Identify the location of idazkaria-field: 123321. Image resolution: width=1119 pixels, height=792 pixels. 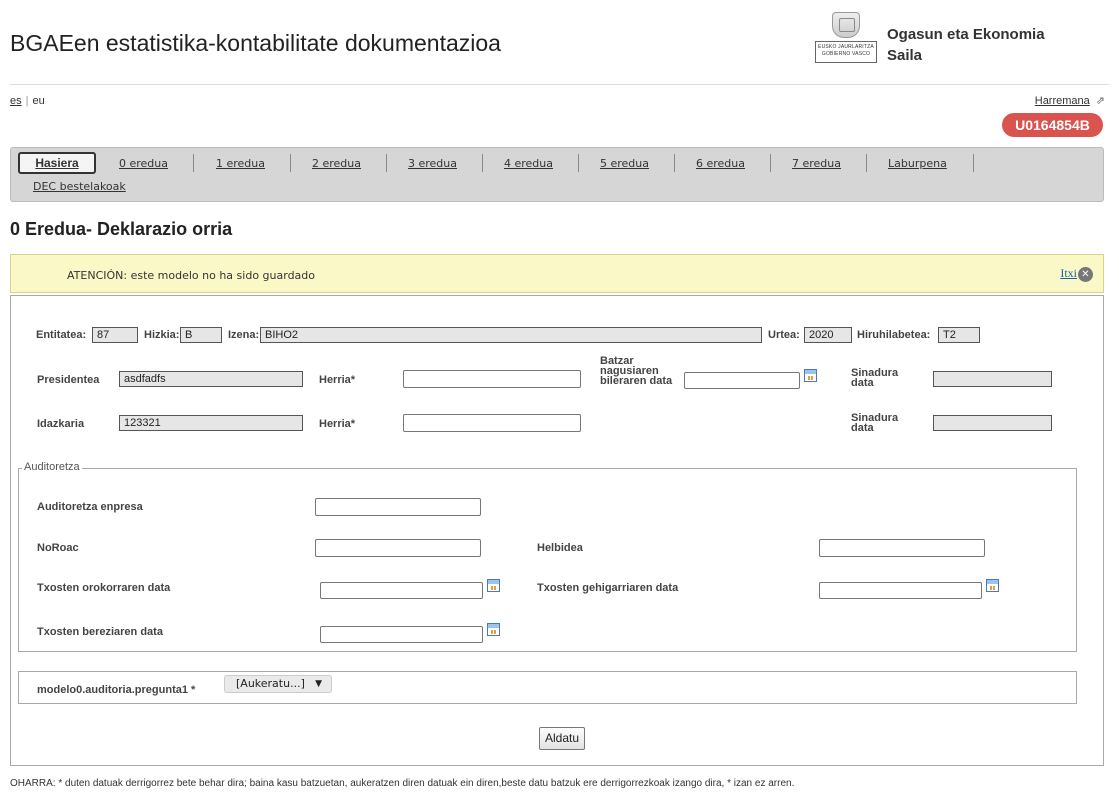
(211, 423).